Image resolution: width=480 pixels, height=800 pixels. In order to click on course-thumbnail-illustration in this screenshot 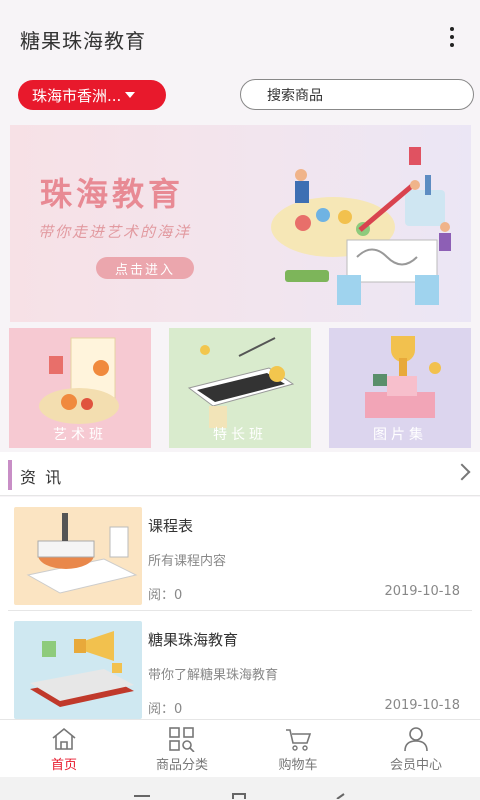, I will do `click(82, 553)`.